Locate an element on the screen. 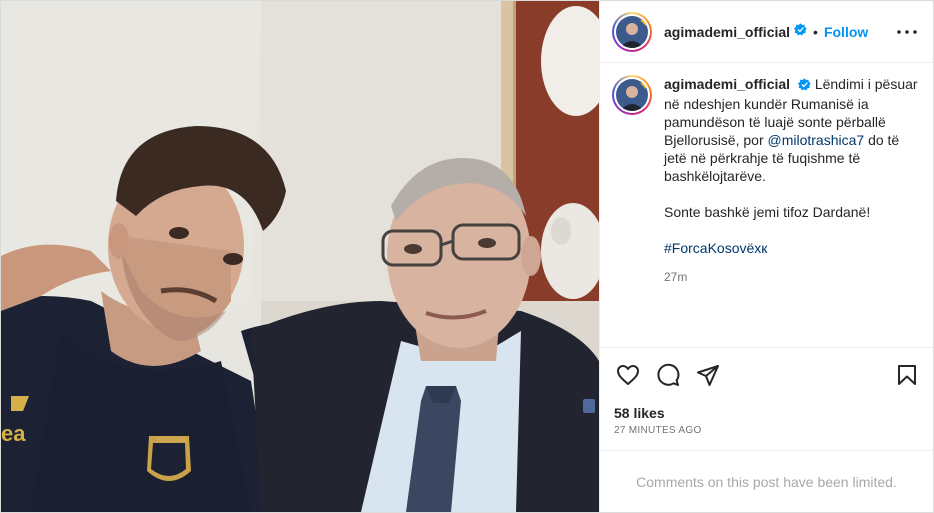  mention-link: @milotrashica7 is located at coordinates (816, 140).